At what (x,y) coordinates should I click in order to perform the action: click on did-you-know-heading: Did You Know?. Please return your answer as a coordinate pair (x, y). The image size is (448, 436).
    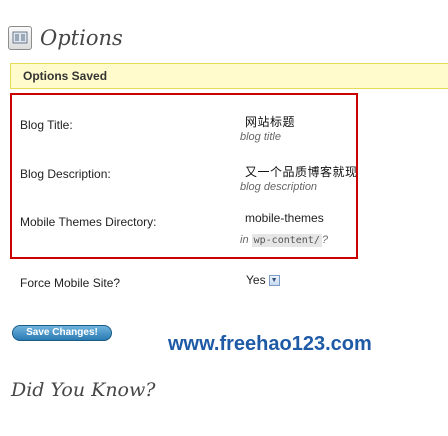
    Looking at the image, I should click on (83, 390).